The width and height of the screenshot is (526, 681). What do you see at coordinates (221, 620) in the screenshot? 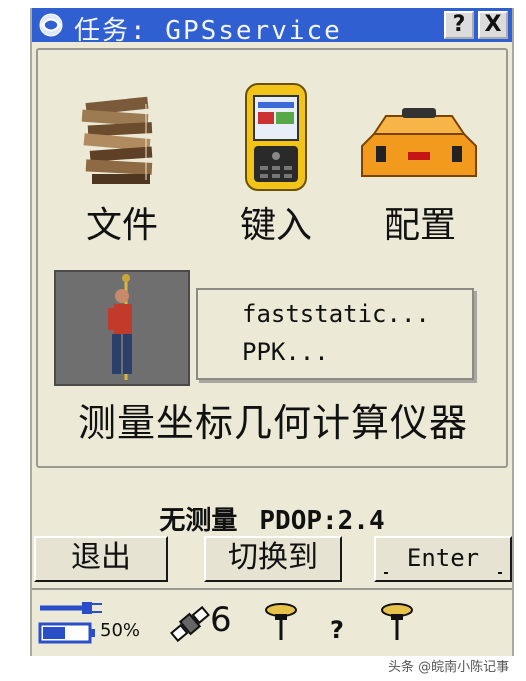
I see `satellite-count: 6` at bounding box center [221, 620].